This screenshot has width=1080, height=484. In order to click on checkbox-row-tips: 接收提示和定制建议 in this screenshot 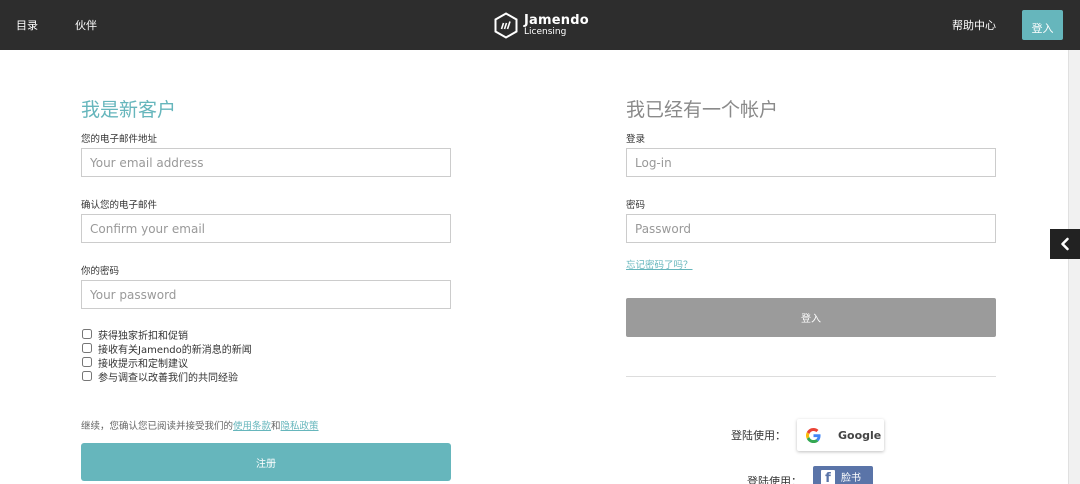, I will do `click(134, 362)`.